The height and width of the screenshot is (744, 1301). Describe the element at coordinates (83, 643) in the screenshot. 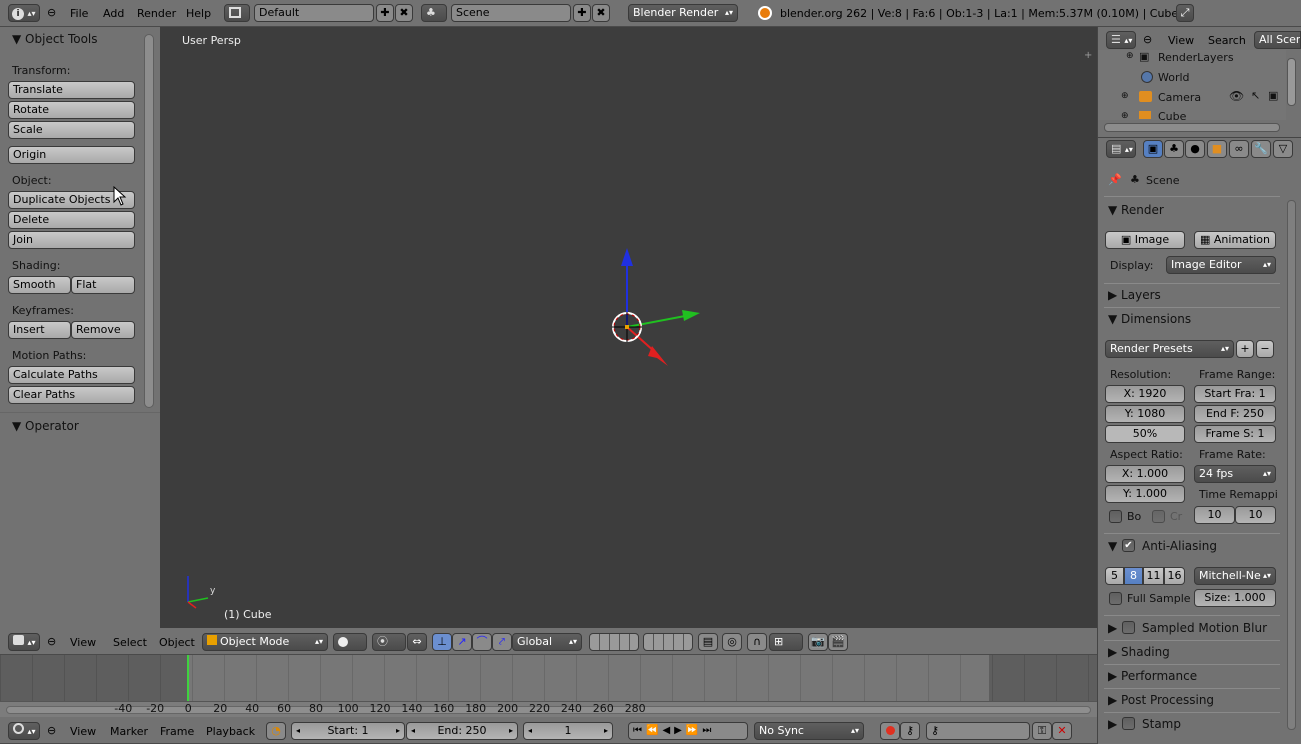

I see `view3d-menu-view: View` at that location.